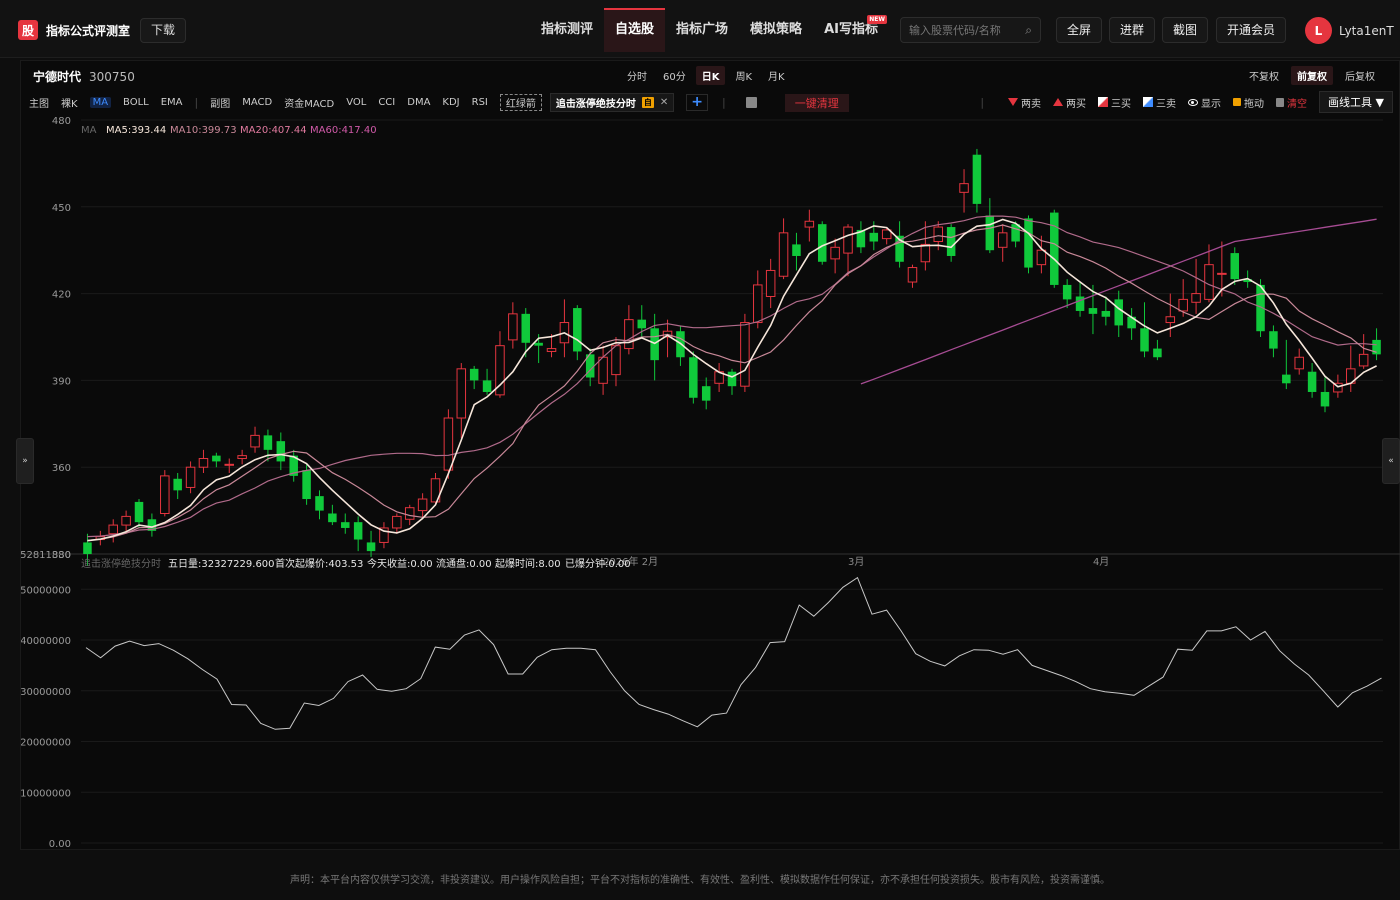  I want to click on sub-legend-item: 已爆分钟:0.00, so click(598, 563).